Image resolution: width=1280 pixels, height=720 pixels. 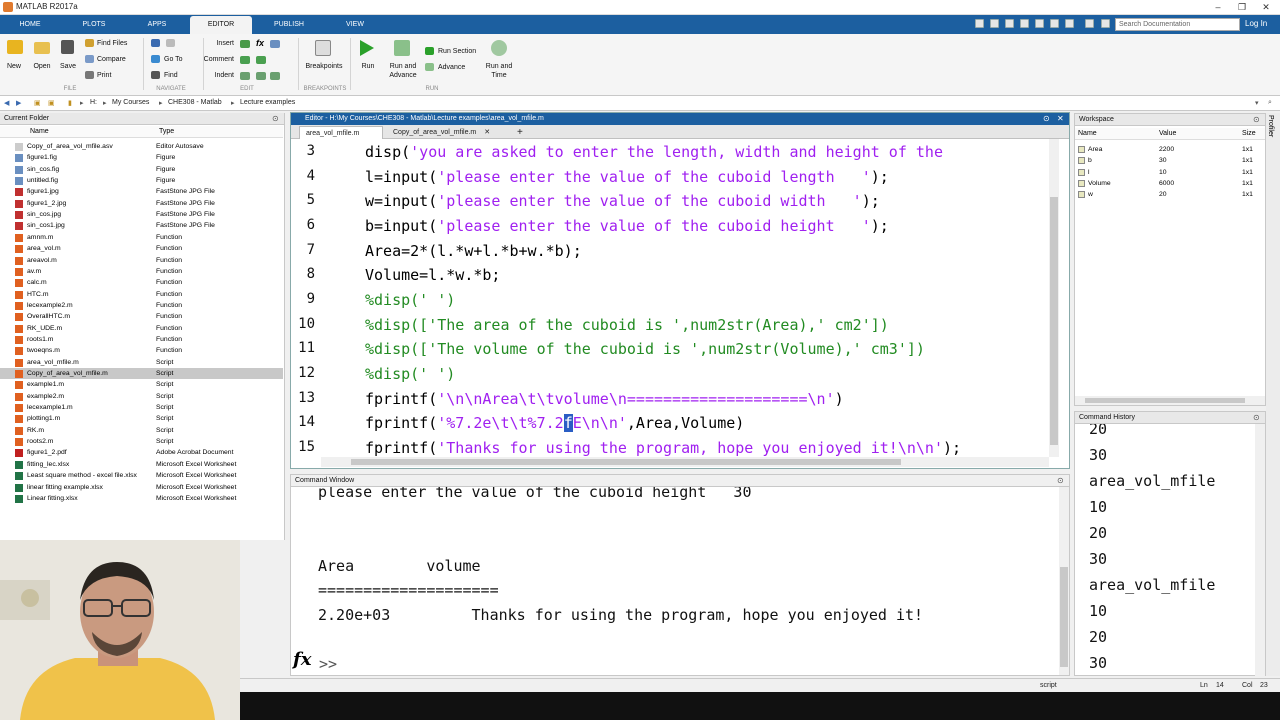 What do you see at coordinates (1170, 172) in the screenshot?
I see `workspace-variable-row: l 10 1x1` at bounding box center [1170, 172].